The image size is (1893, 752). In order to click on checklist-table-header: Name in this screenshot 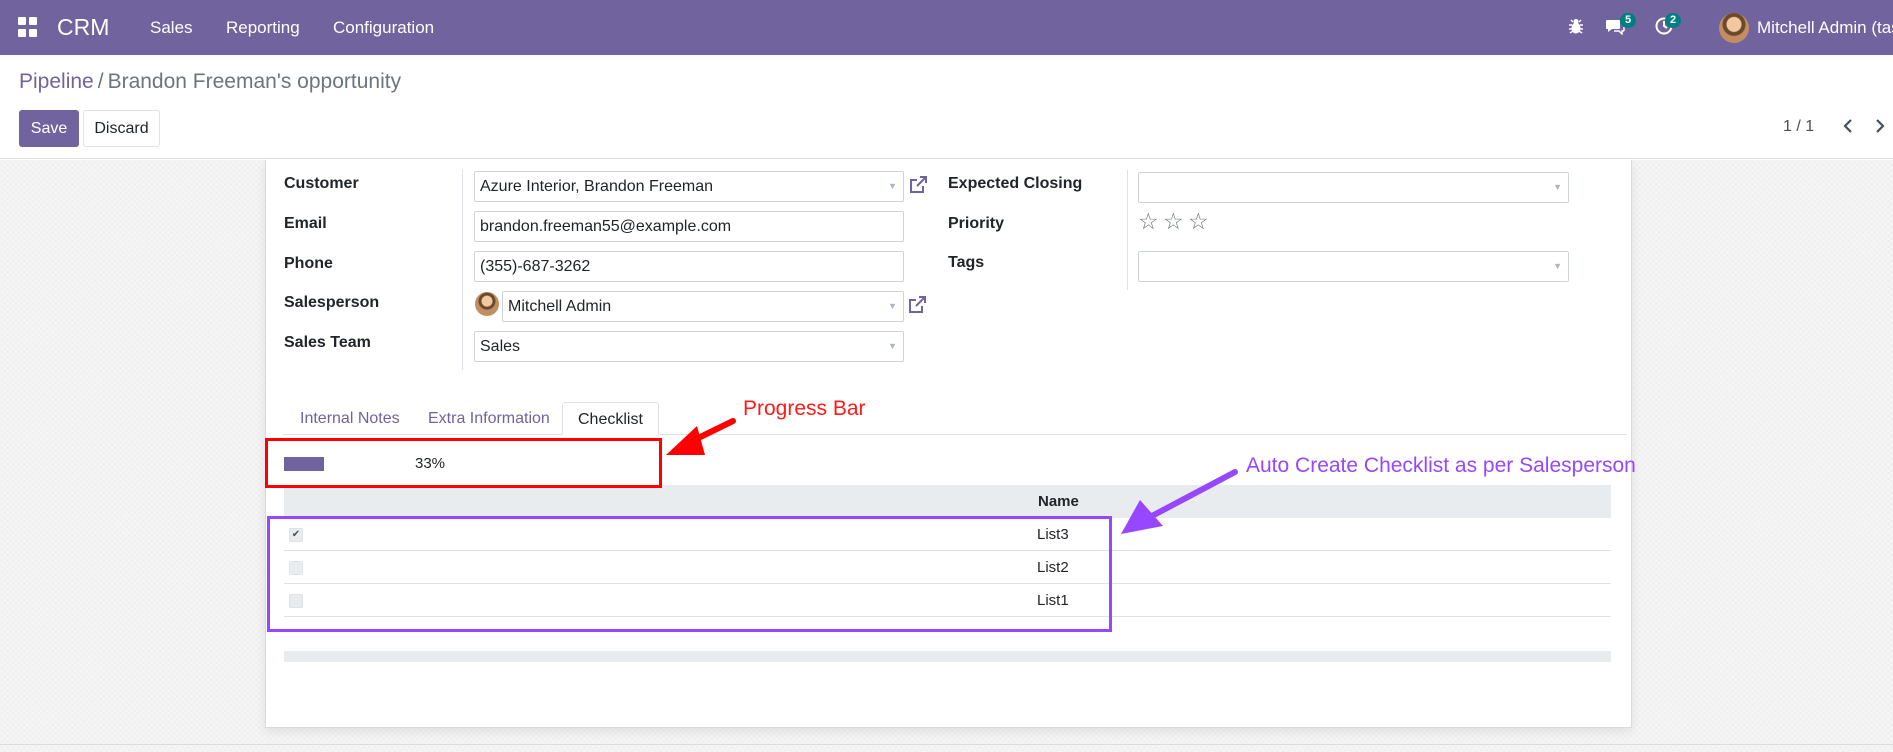, I will do `click(947, 501)`.